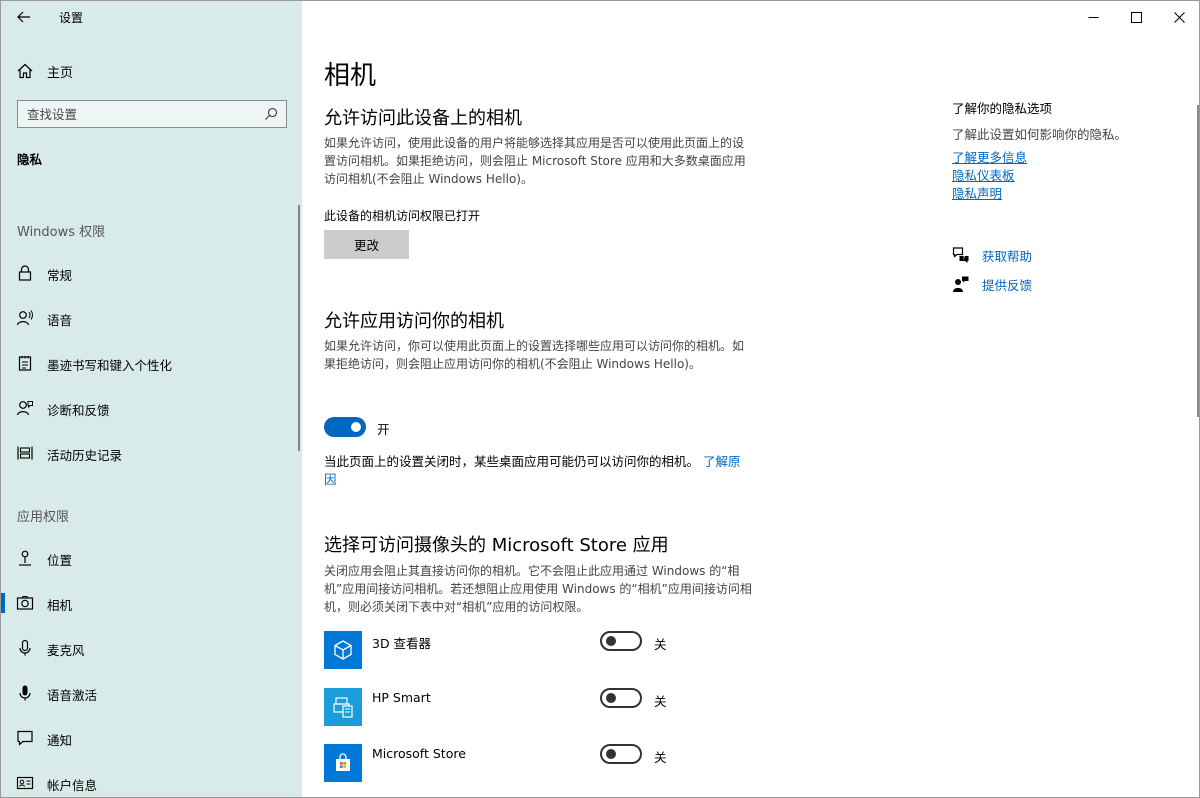 Image resolution: width=1200 pixels, height=798 pixels. I want to click on back-button, so click(24, 17).